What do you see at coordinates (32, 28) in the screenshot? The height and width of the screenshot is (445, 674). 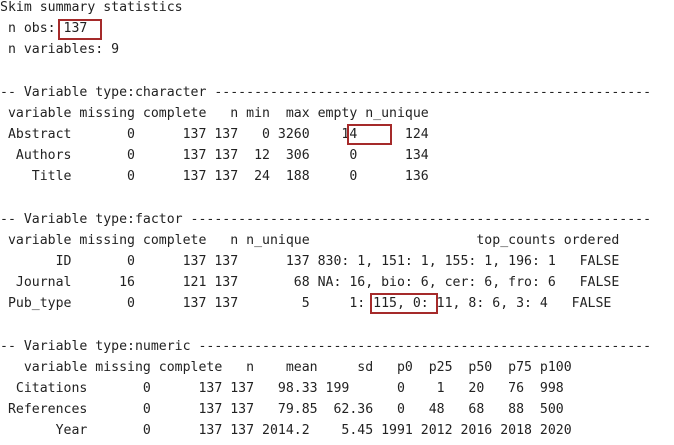 I see `n-obs-label: n obs:` at bounding box center [32, 28].